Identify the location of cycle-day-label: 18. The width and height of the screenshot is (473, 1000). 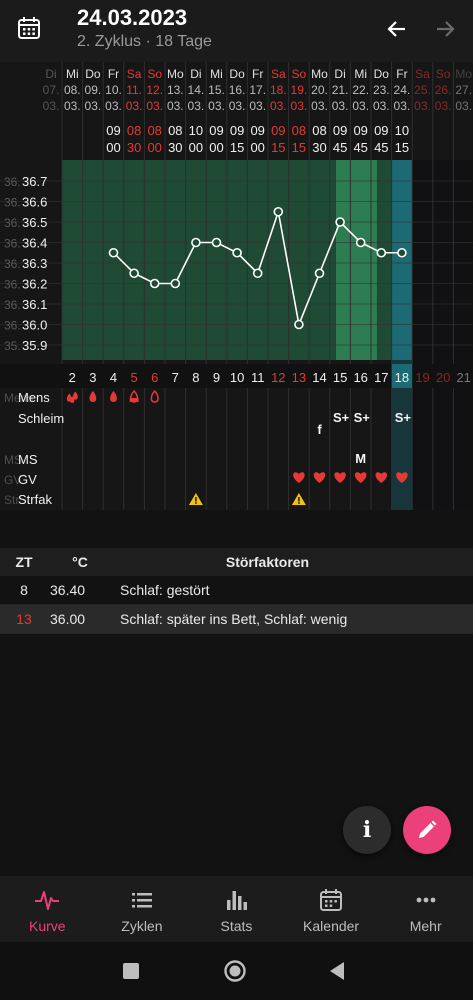
(402, 377).